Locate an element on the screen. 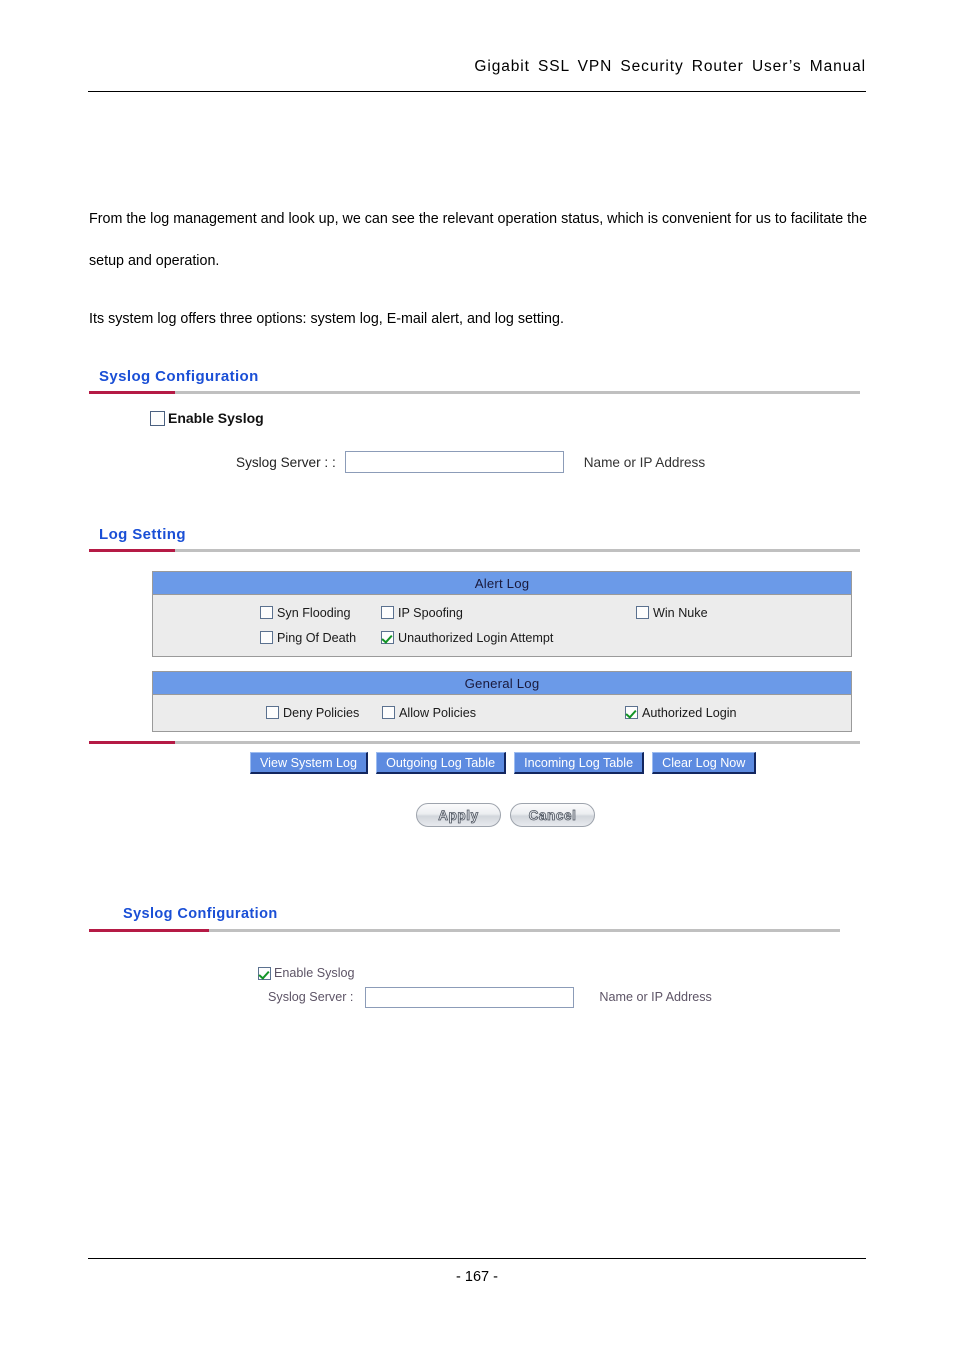 The height and width of the screenshot is (1350, 954). action-bar-divider is located at coordinates (474, 742).